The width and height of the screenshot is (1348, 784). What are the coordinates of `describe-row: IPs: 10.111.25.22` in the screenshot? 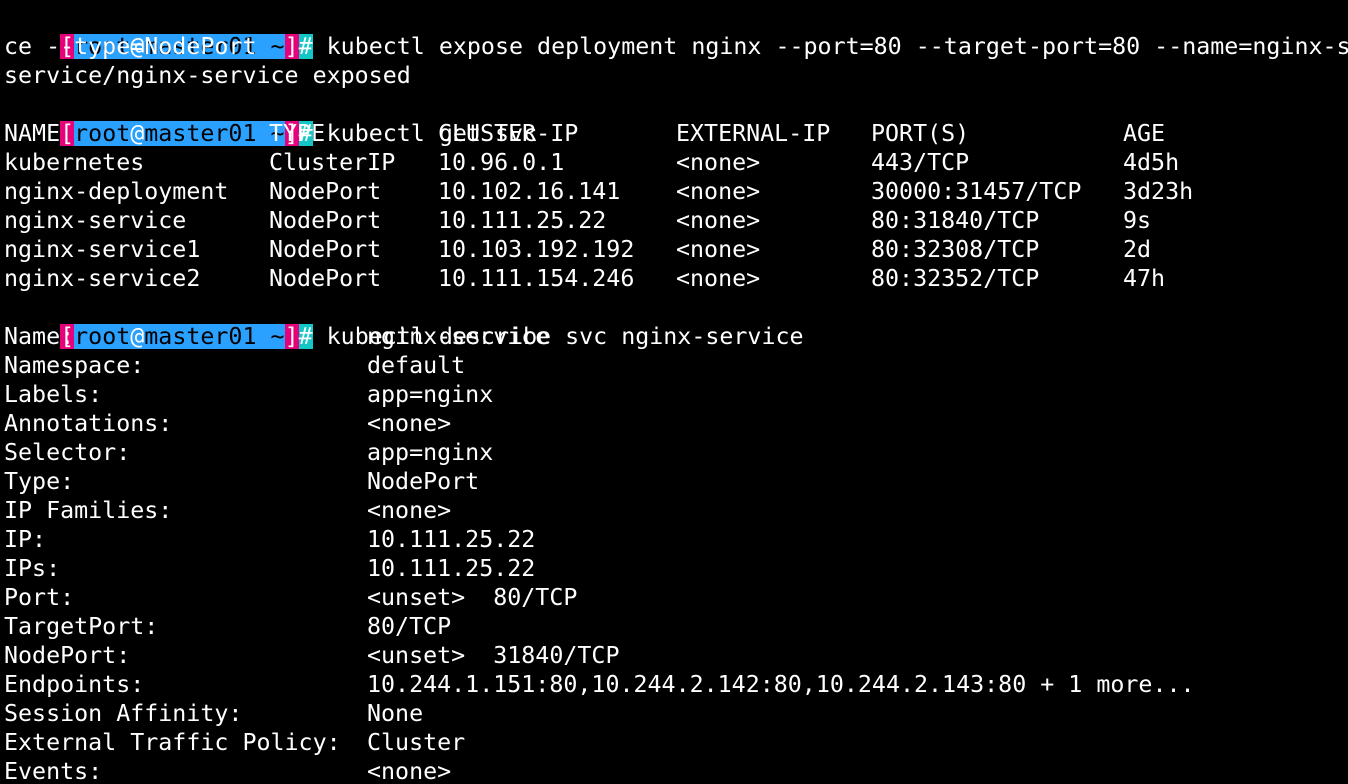 It's located at (674, 568).